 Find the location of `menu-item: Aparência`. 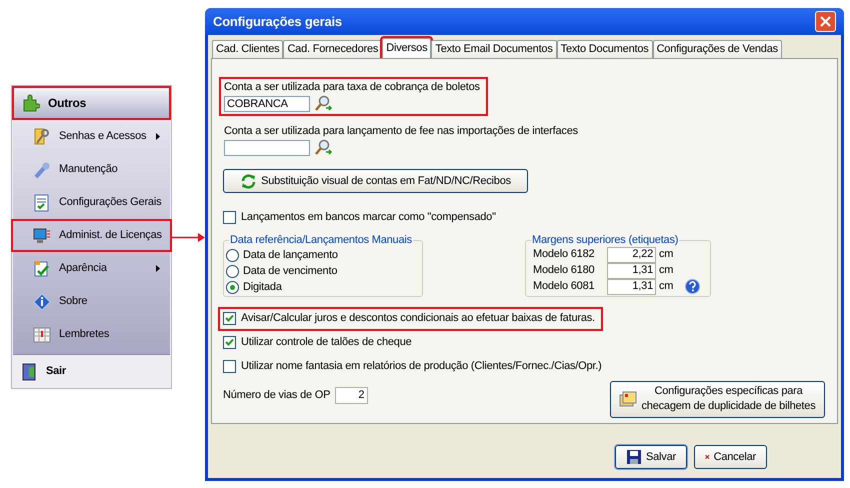

menu-item: Aparência is located at coordinates (91, 268).